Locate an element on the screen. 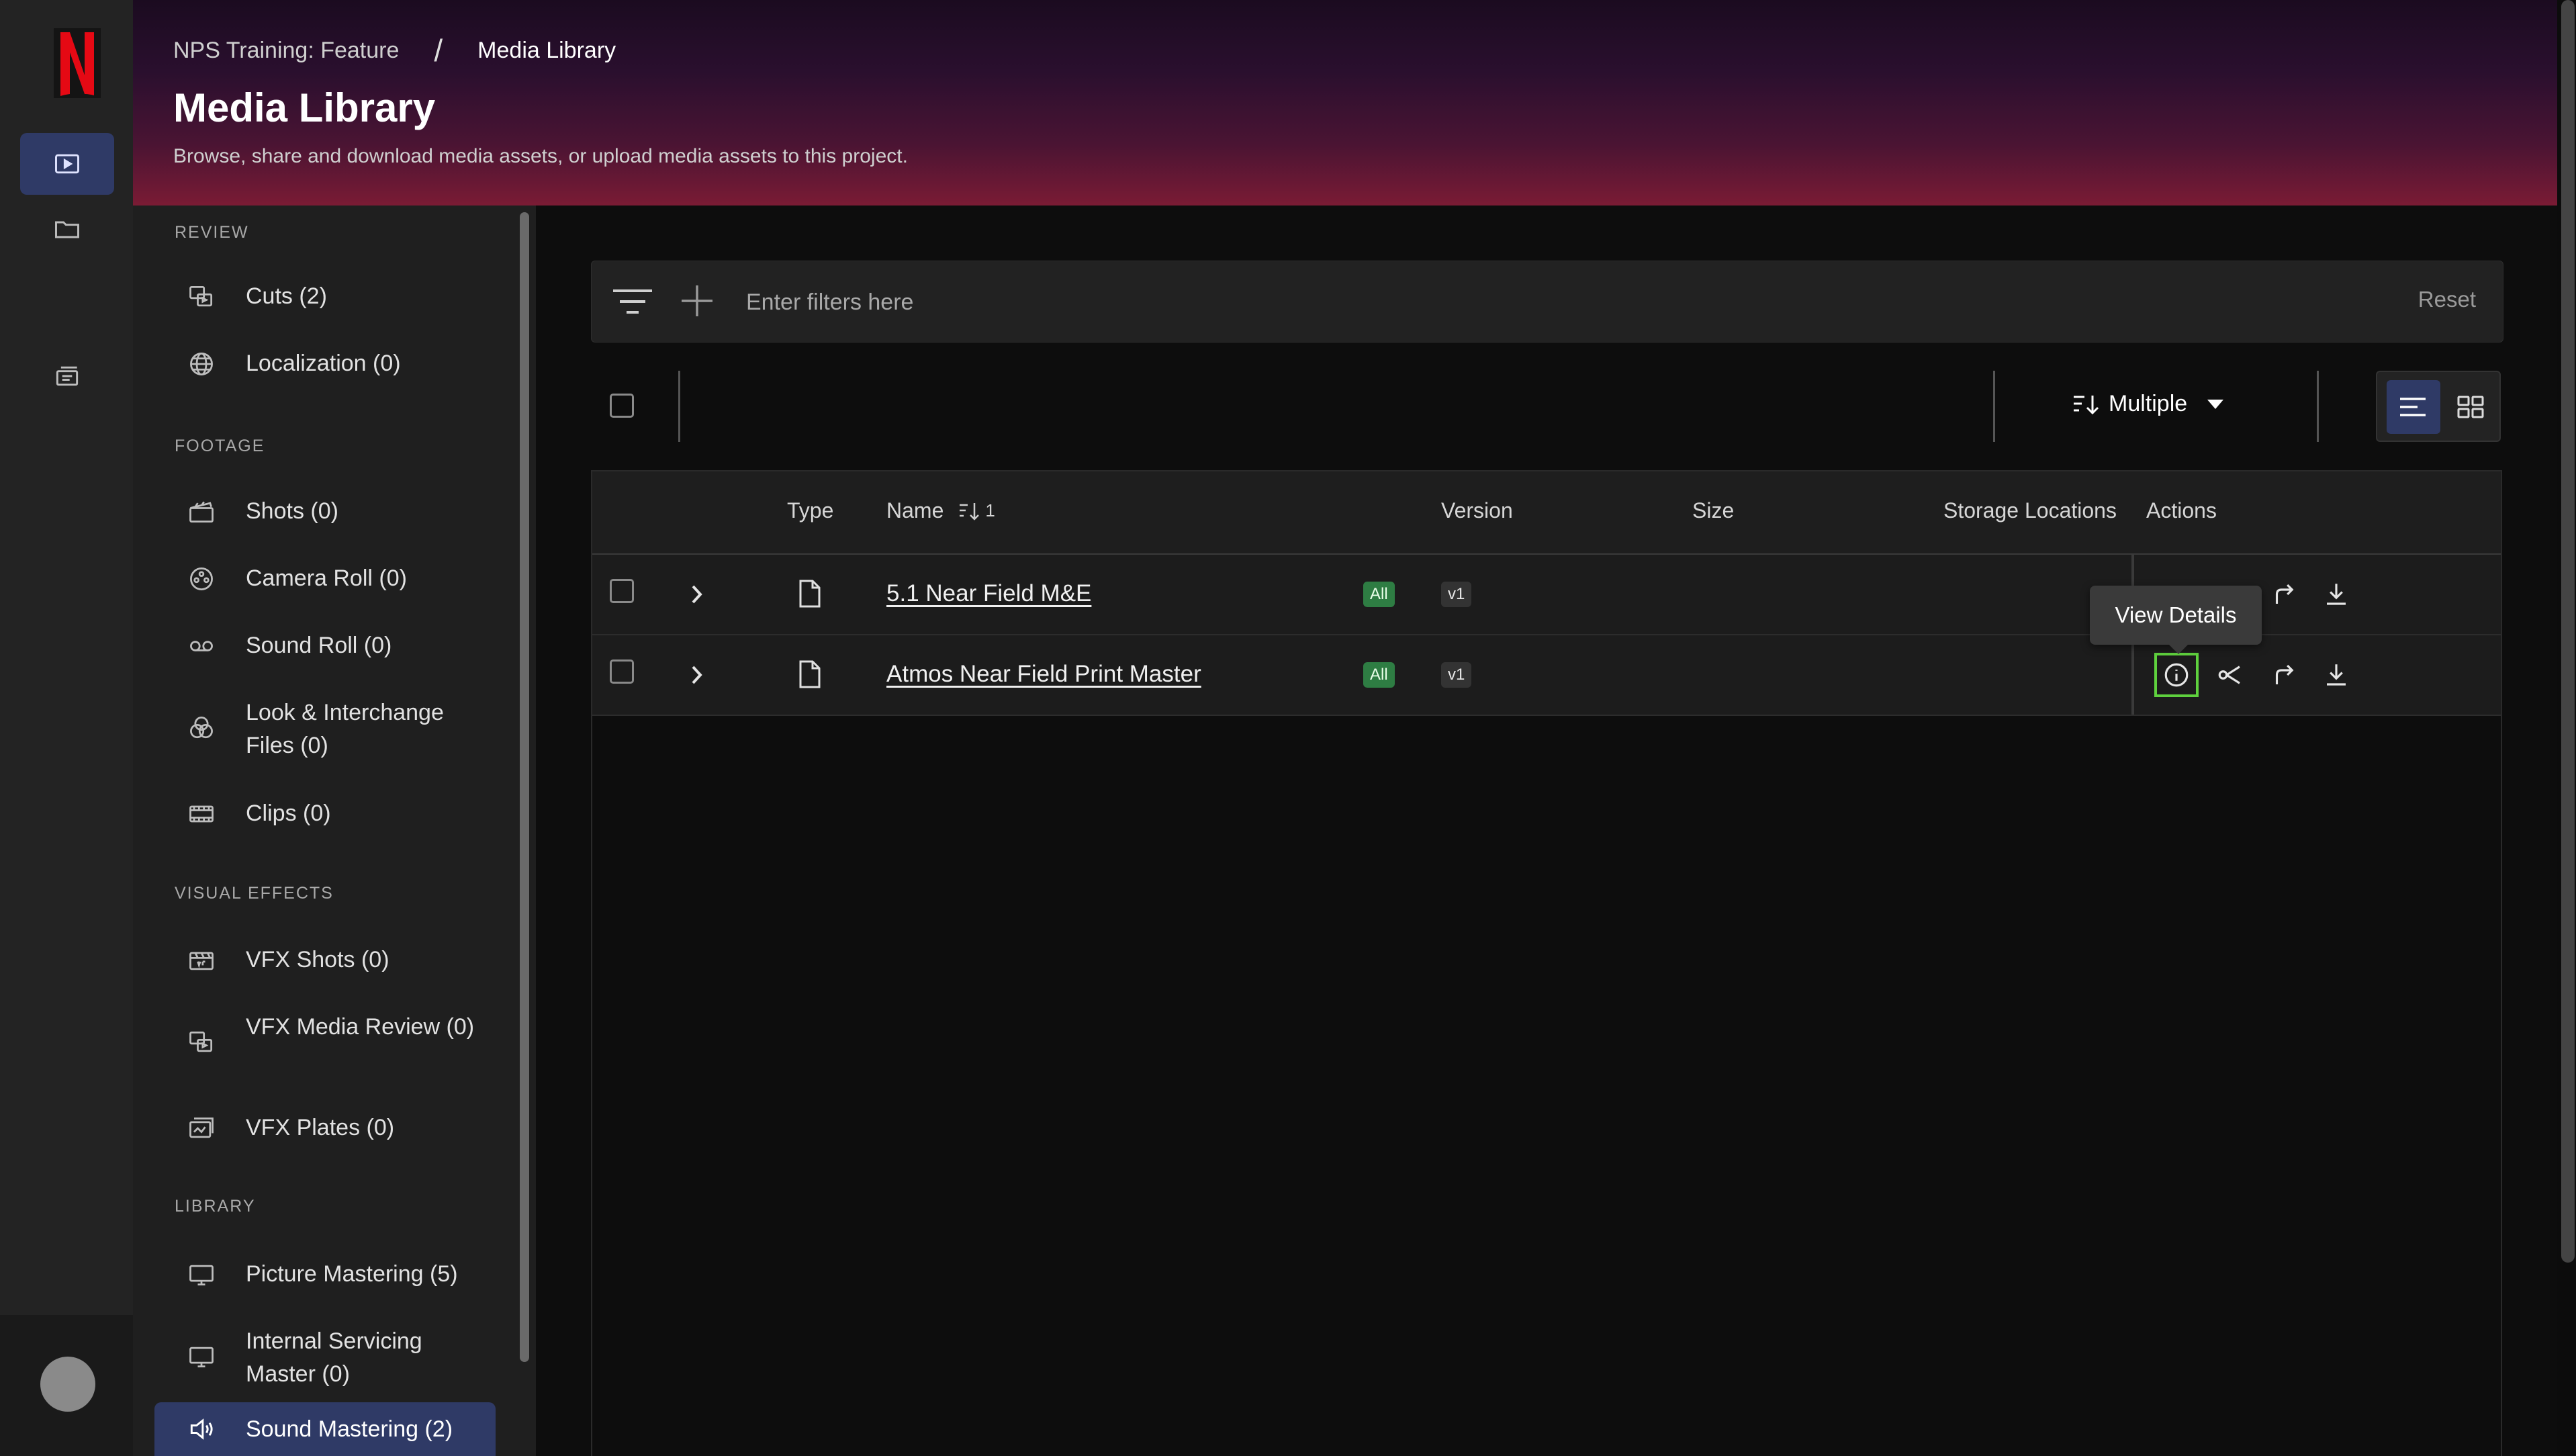 Image resolution: width=2576 pixels, height=1456 pixels. breadcrumb-project: NPS Training: Feature is located at coordinates (286, 51).